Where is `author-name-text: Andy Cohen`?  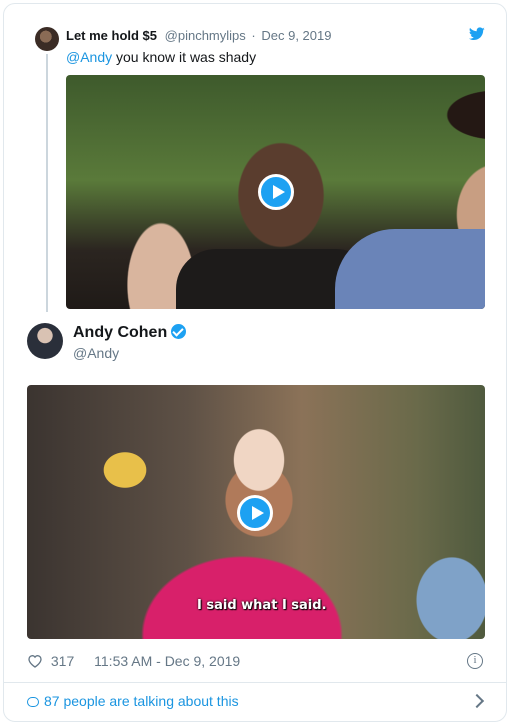 author-name-text: Andy Cohen is located at coordinates (120, 332).